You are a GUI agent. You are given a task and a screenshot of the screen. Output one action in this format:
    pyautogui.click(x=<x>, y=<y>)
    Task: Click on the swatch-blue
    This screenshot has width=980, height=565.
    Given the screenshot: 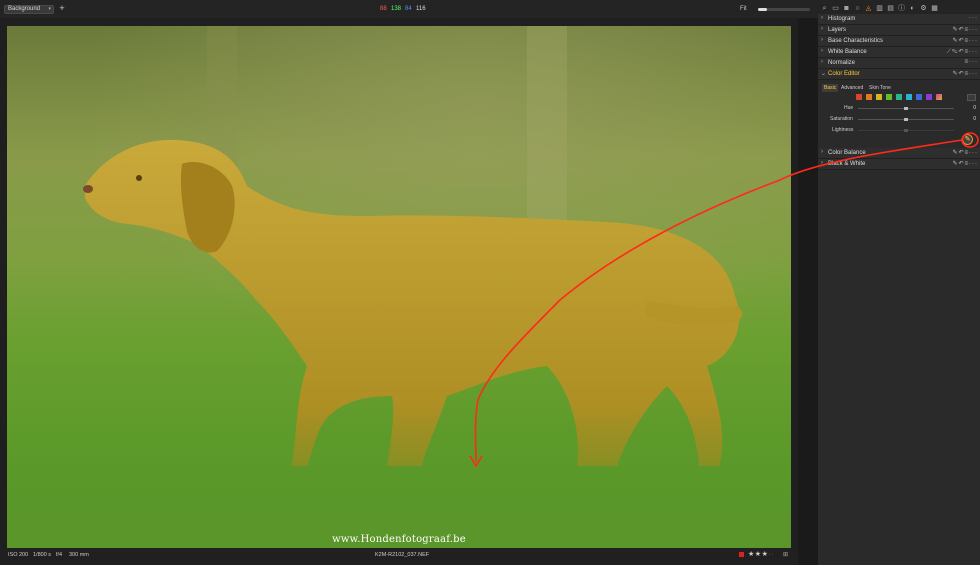 What is the action you would take?
    pyautogui.click(x=919, y=97)
    